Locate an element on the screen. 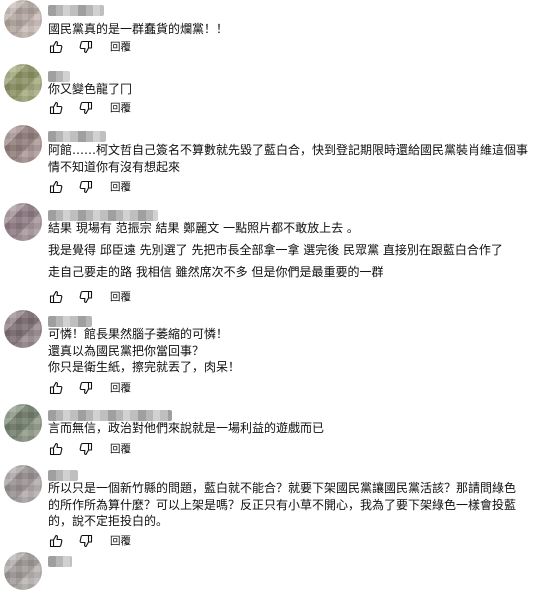 This screenshot has width=552, height=590. comment-text-line: 你又變色龍了冂 is located at coordinates (90, 89).